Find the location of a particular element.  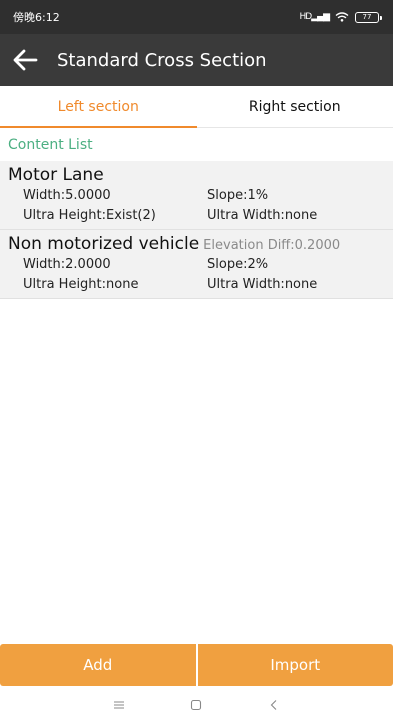

signal-label: HD is located at coordinates (306, 17).